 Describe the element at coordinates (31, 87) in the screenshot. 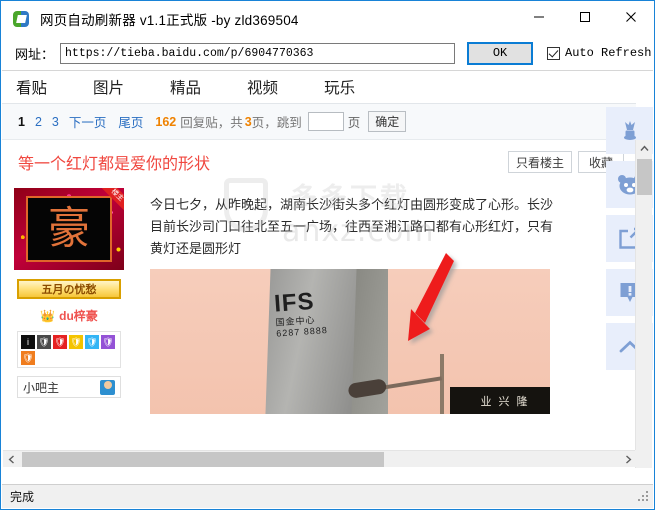

I see `tab-kantie: 看贴` at that location.